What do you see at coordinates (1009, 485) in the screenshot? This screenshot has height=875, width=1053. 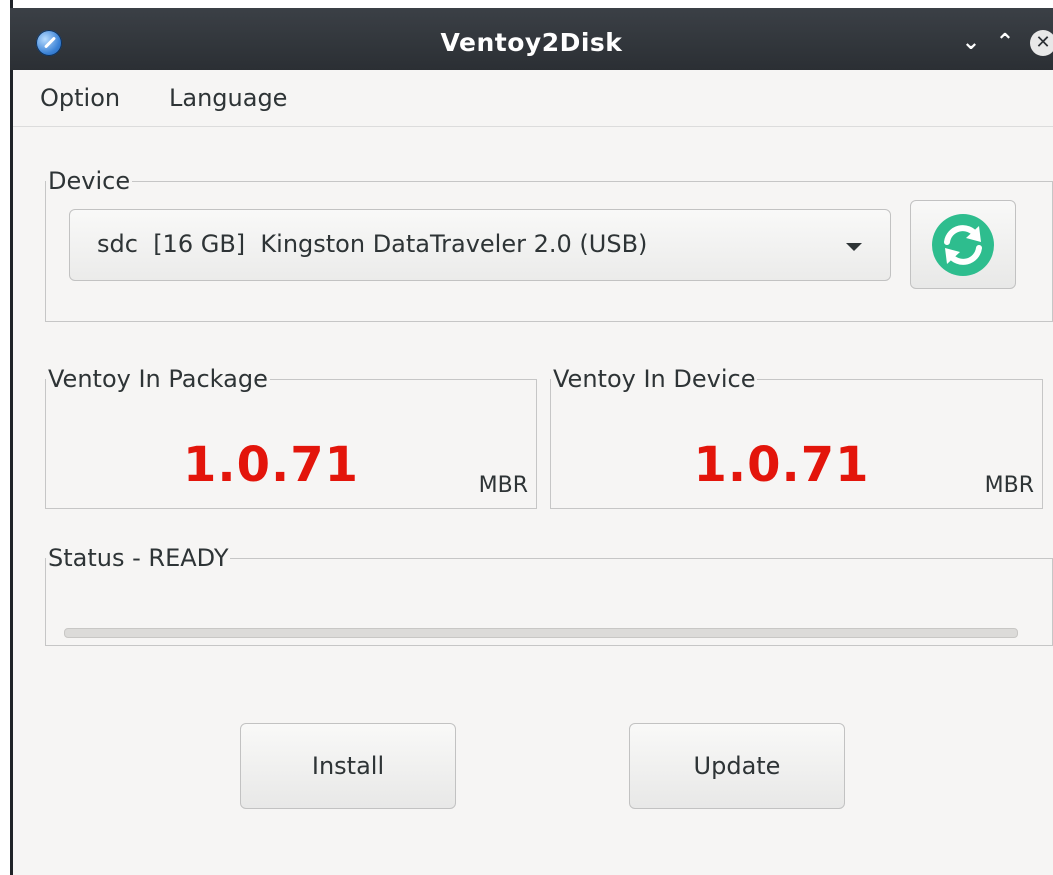 I see `device-partition-style: MBR` at bounding box center [1009, 485].